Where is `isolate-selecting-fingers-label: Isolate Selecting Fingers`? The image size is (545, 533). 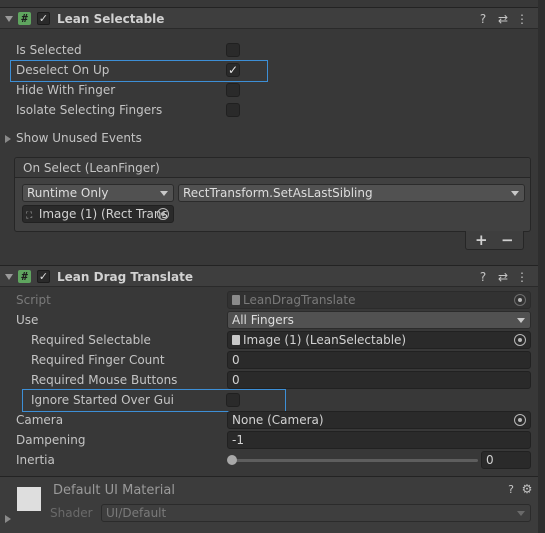
isolate-selecting-fingers-label: Isolate Selecting Fingers is located at coordinates (89, 110).